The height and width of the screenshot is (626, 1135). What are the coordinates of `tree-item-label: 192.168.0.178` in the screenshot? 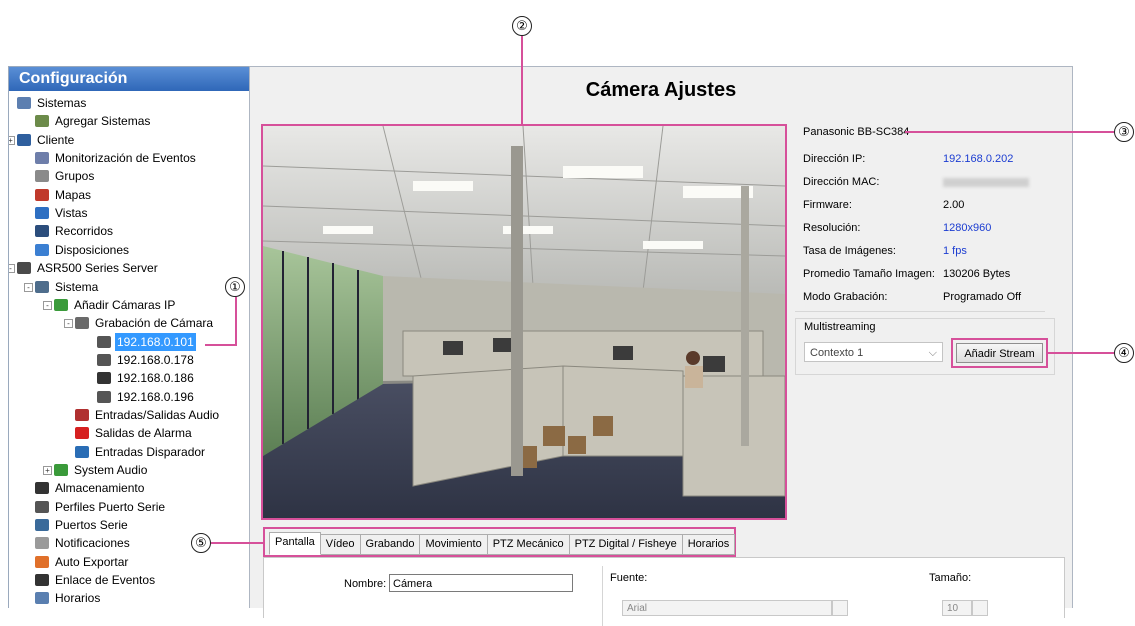 It's located at (155, 359).